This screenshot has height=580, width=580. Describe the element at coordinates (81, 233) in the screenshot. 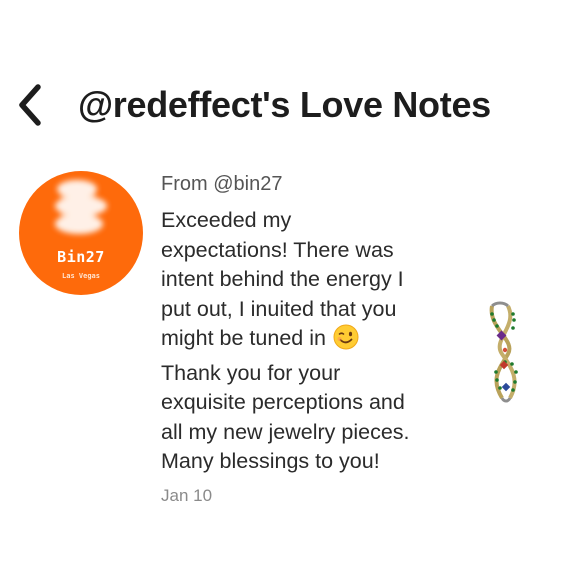

I see `avatar: Bin27 Las Vegas` at that location.